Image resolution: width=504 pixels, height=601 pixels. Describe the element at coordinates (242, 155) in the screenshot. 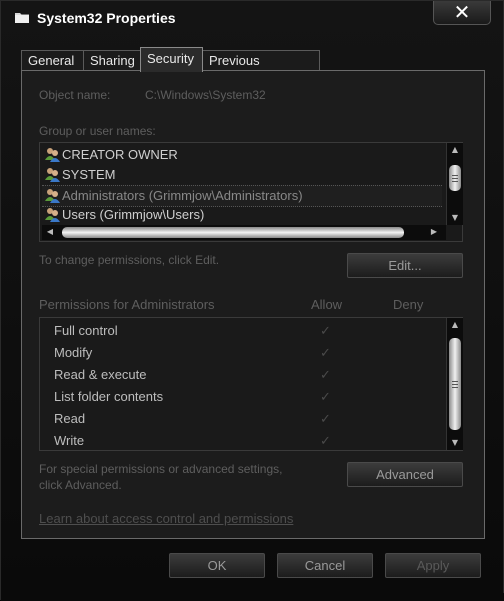

I see `list-item: CREATOR OWNER` at that location.